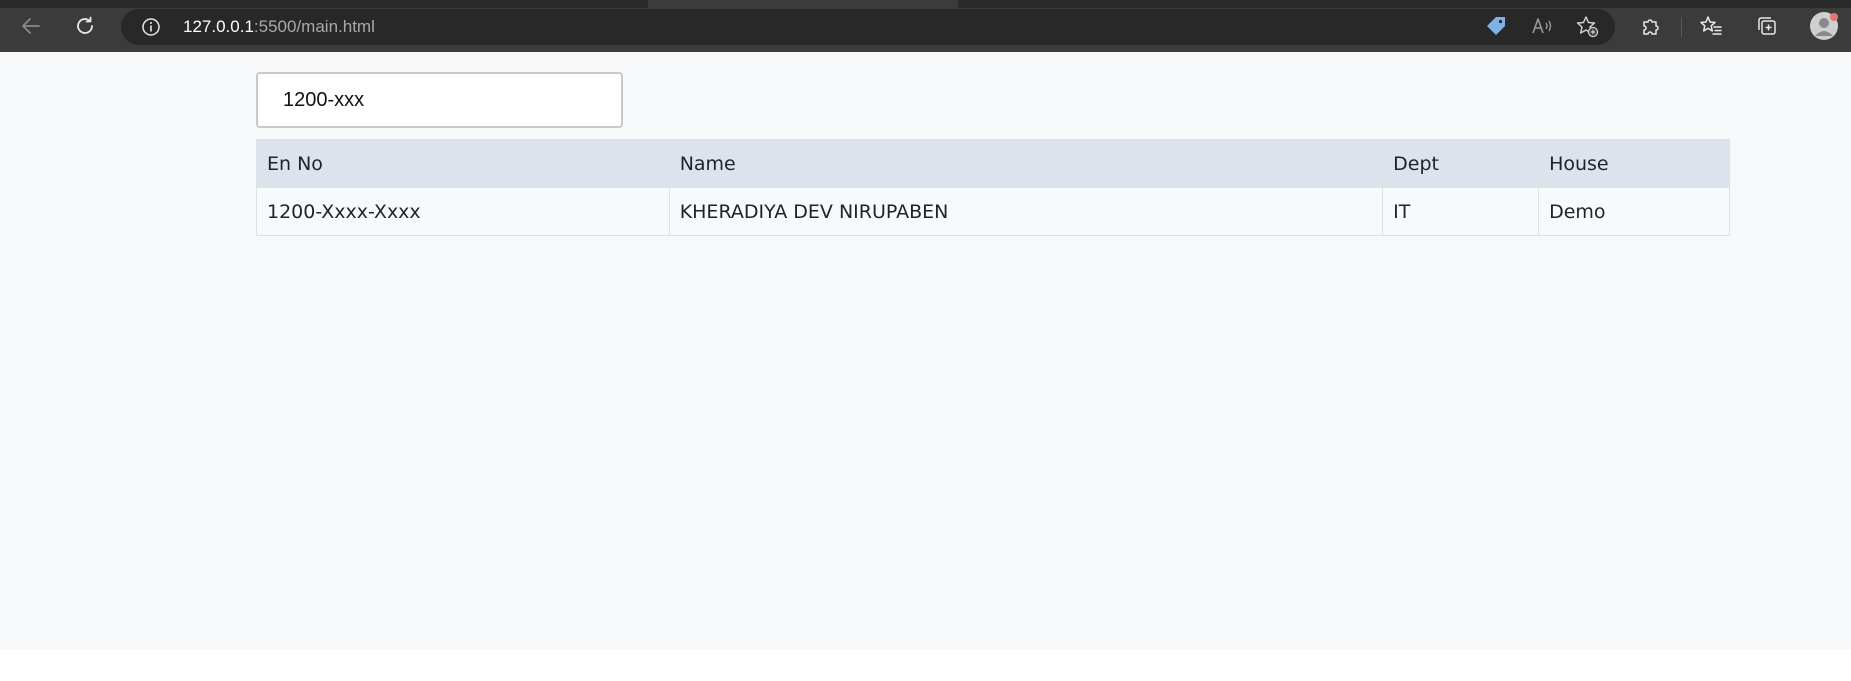 This screenshot has width=1851, height=681. I want to click on profile-button, so click(1824, 26).